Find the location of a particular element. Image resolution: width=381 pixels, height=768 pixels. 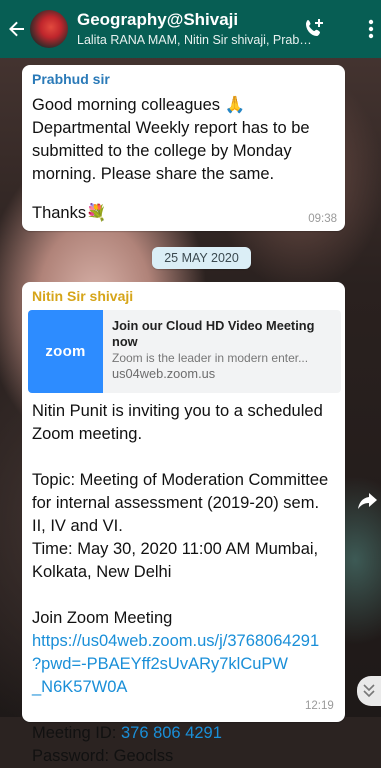

meeting-id-link: 376 806 4291 is located at coordinates (171, 733).